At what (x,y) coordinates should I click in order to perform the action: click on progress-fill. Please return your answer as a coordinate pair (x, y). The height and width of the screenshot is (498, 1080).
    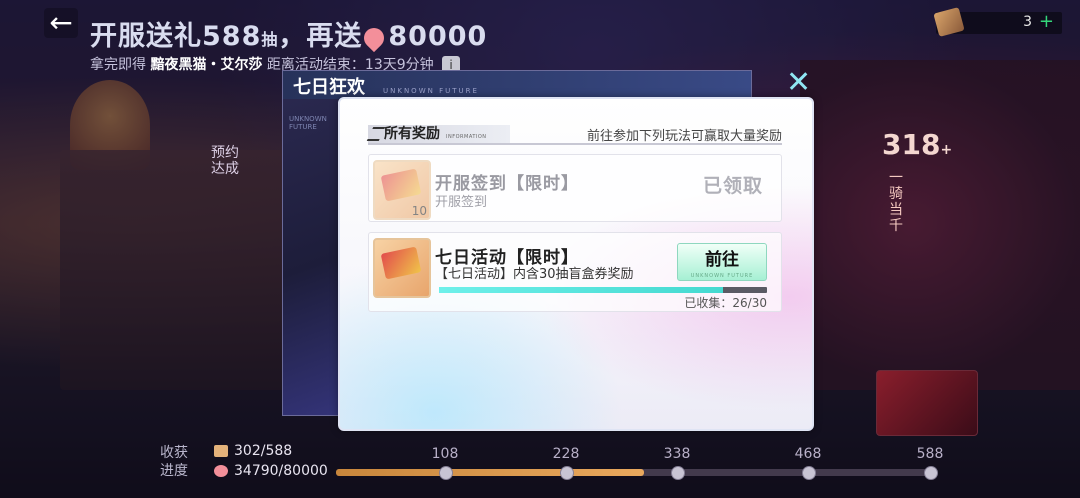
    Looking at the image, I should click on (490, 472).